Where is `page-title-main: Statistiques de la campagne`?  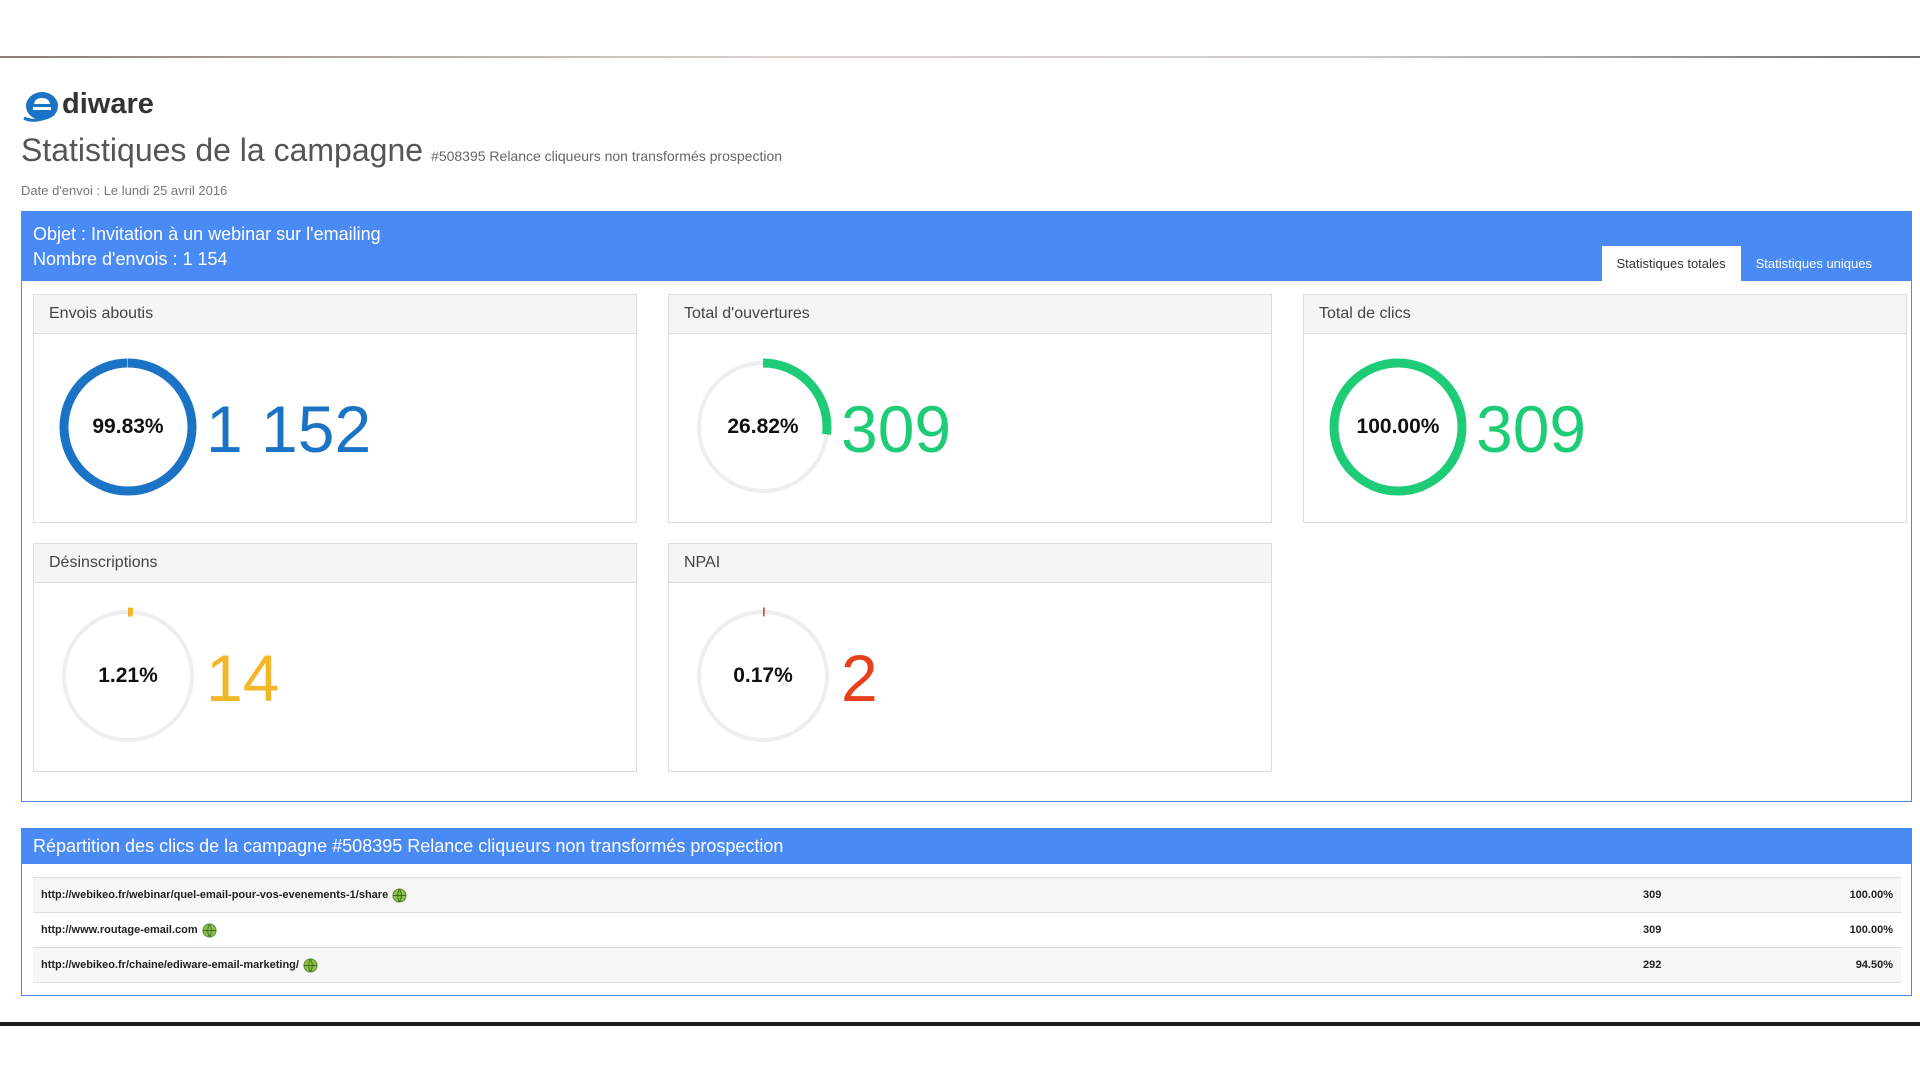 page-title-main: Statistiques de la campagne is located at coordinates (222, 150).